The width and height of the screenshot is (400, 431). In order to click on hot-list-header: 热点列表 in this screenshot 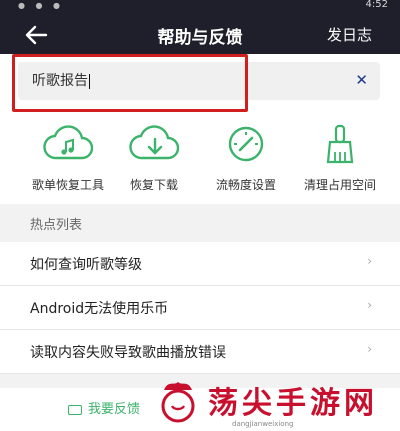, I will do `click(200, 223)`.